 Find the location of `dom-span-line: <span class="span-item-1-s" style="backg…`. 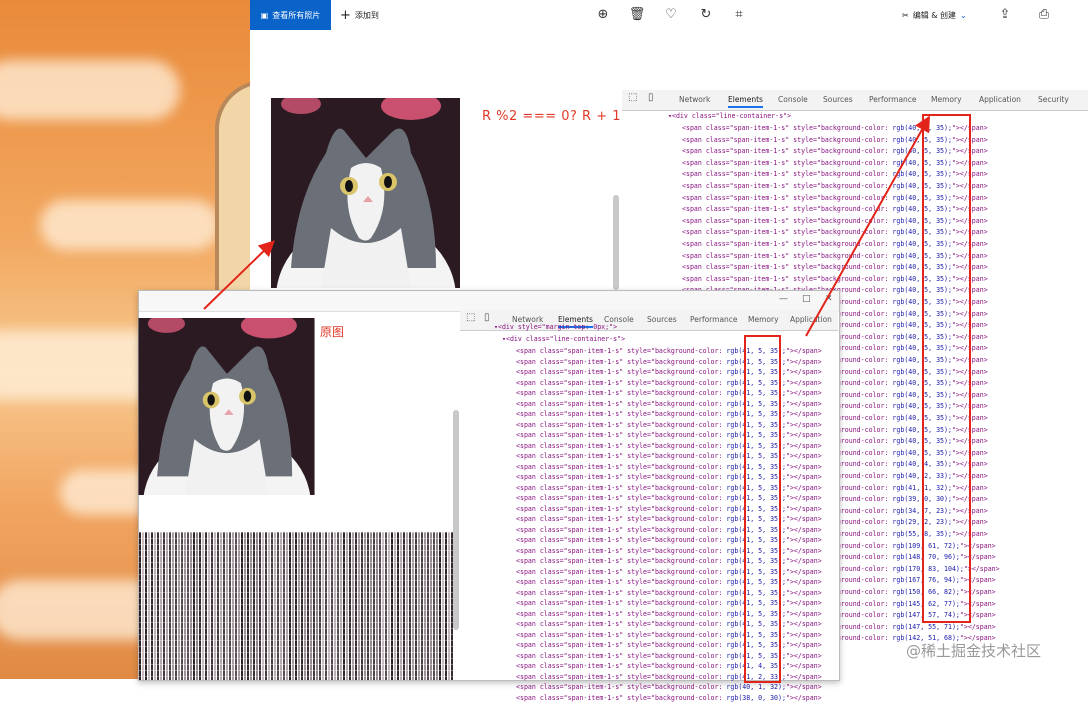

dom-span-line: <span class="span-item-1-s" style="backg… is located at coordinates (669, 698).